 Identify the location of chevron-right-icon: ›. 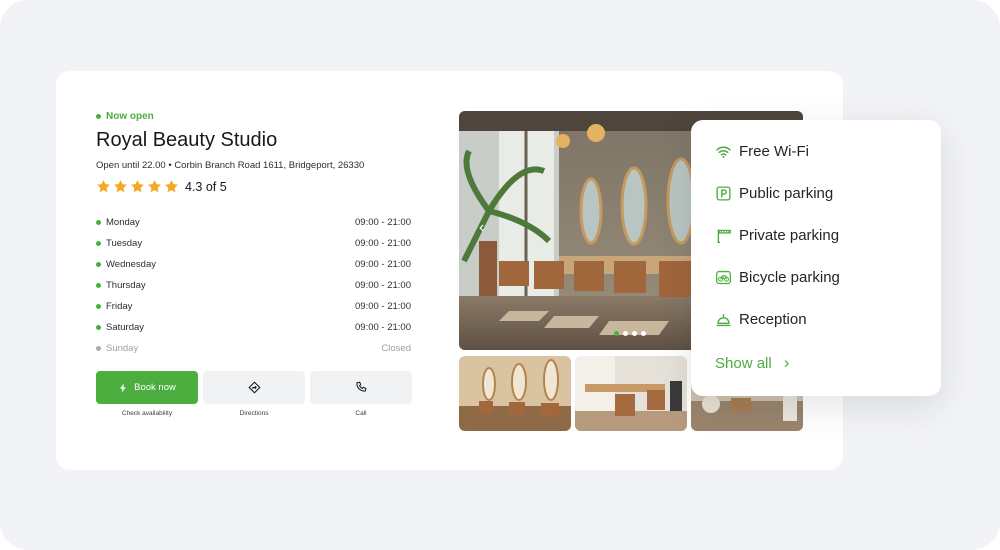
(786, 362).